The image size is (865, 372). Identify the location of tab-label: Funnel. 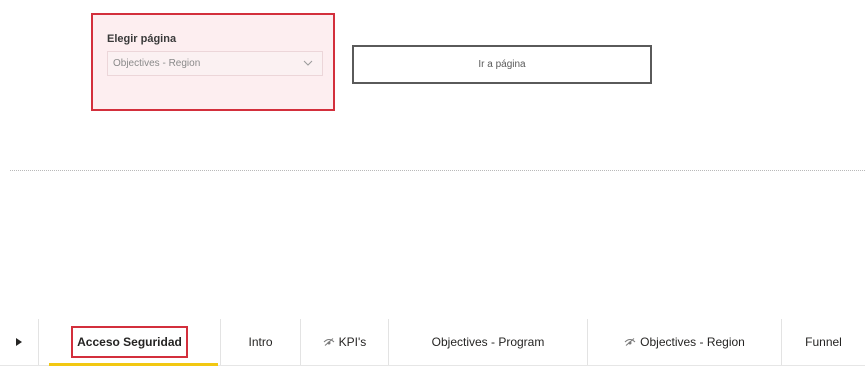
(823, 342).